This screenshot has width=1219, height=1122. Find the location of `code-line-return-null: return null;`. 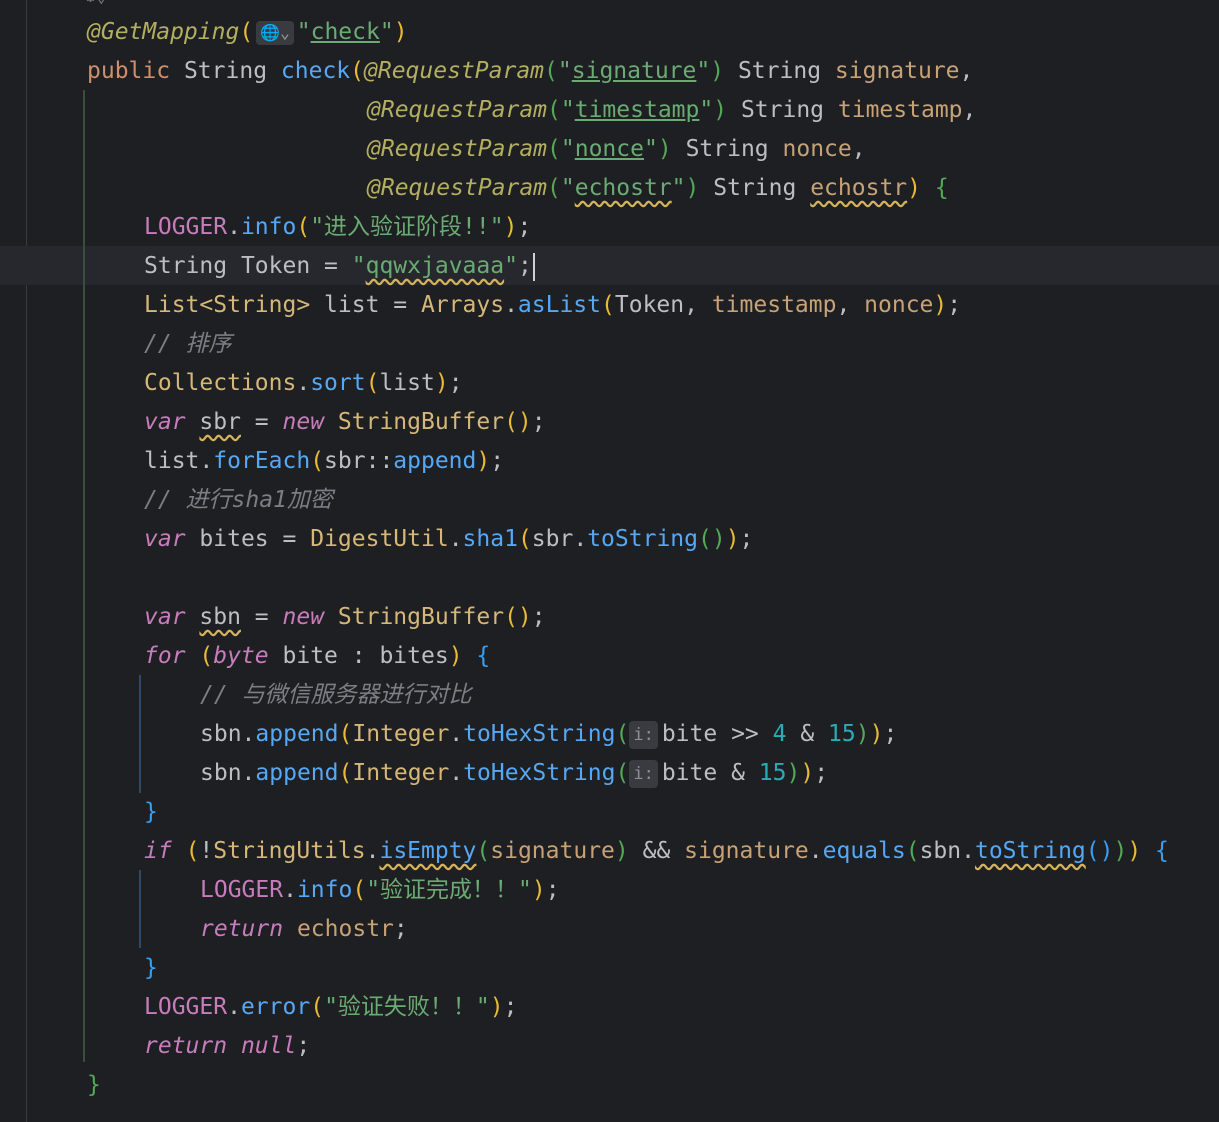

code-line-return-null: return null; is located at coordinates (227, 1046).